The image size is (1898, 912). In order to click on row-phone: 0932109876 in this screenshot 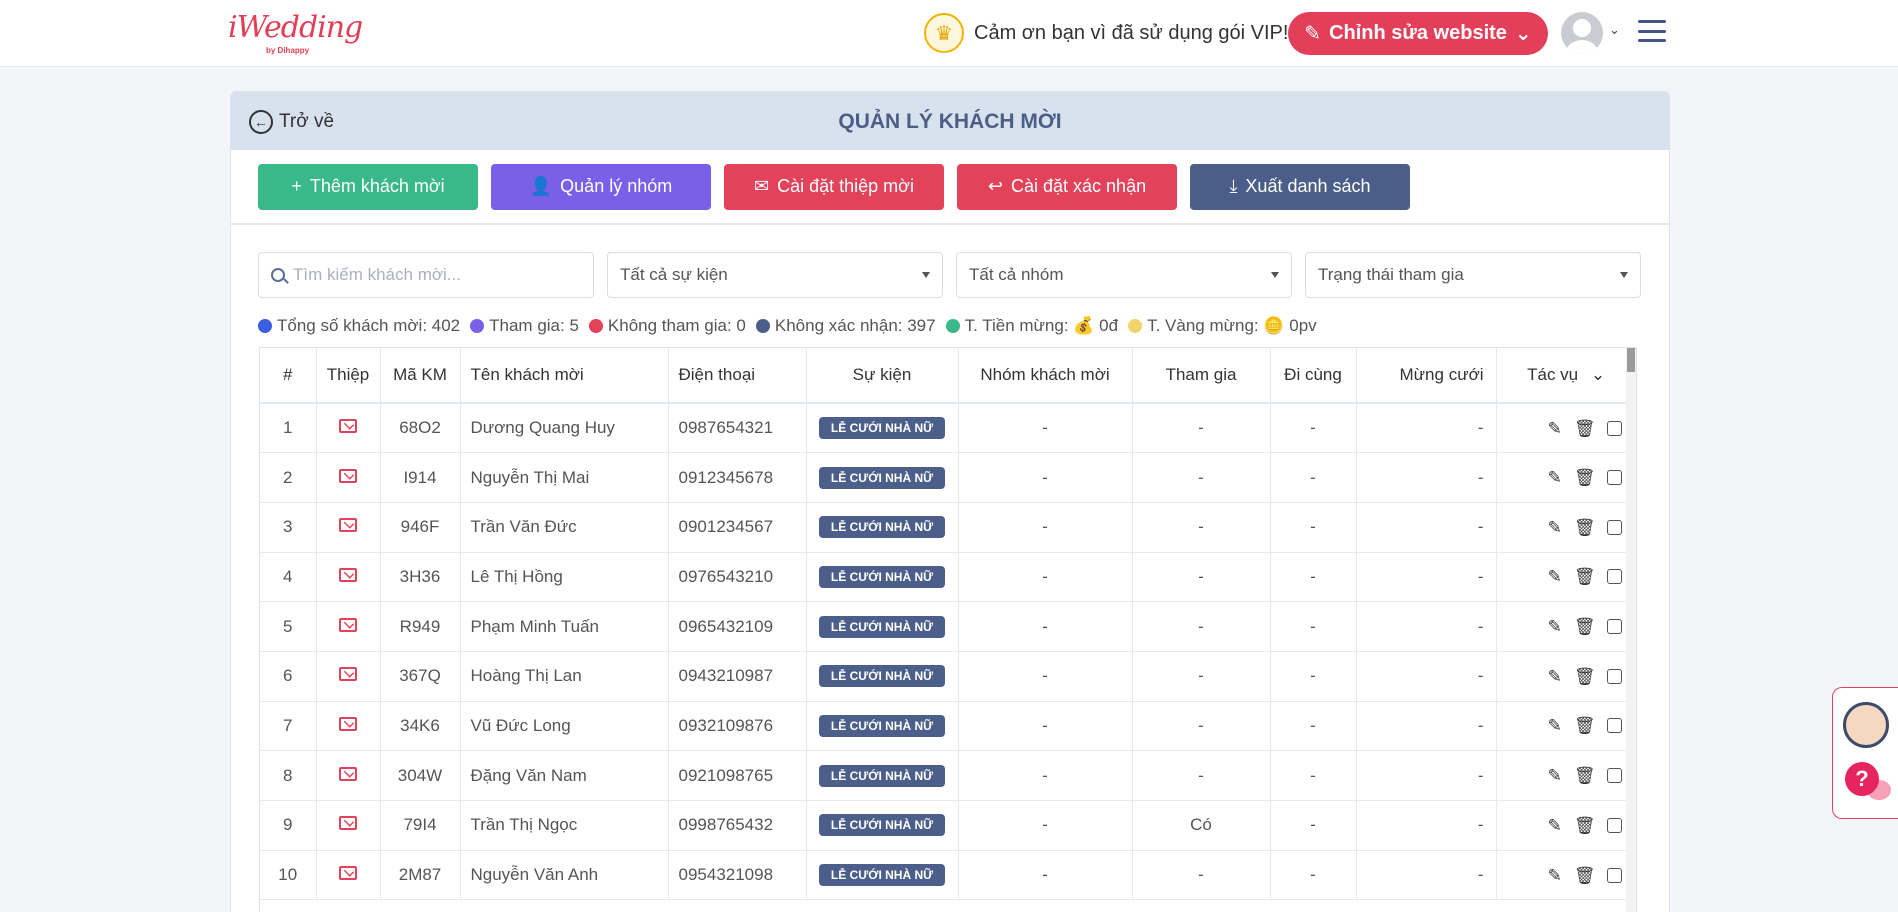, I will do `click(737, 726)`.